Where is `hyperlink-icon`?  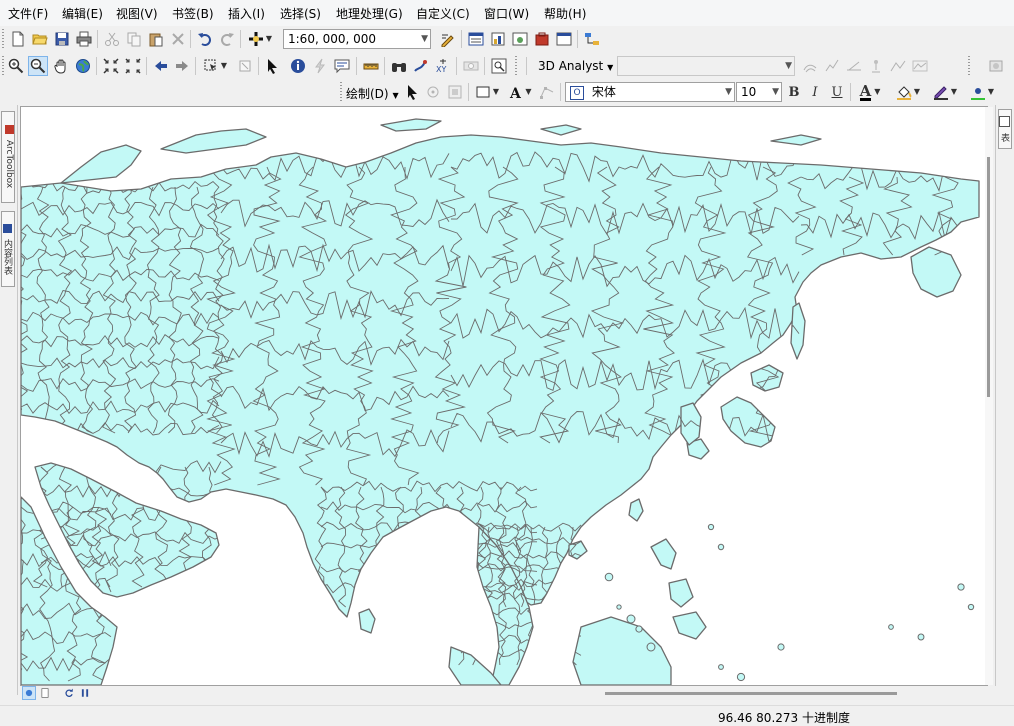
hyperlink-icon is located at coordinates (320, 66).